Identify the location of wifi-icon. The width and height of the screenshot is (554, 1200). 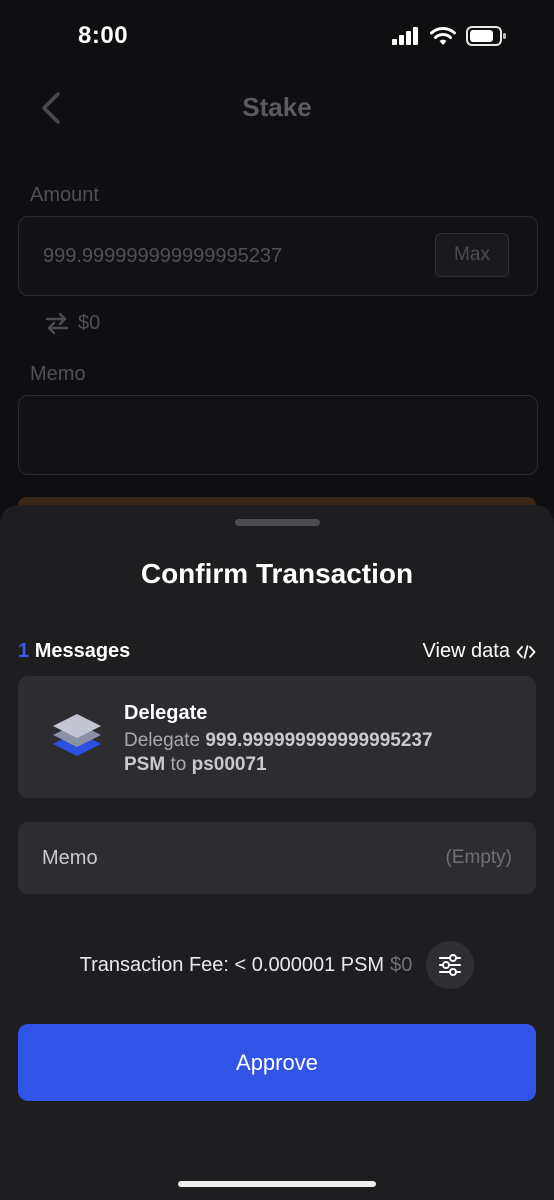
(443, 35).